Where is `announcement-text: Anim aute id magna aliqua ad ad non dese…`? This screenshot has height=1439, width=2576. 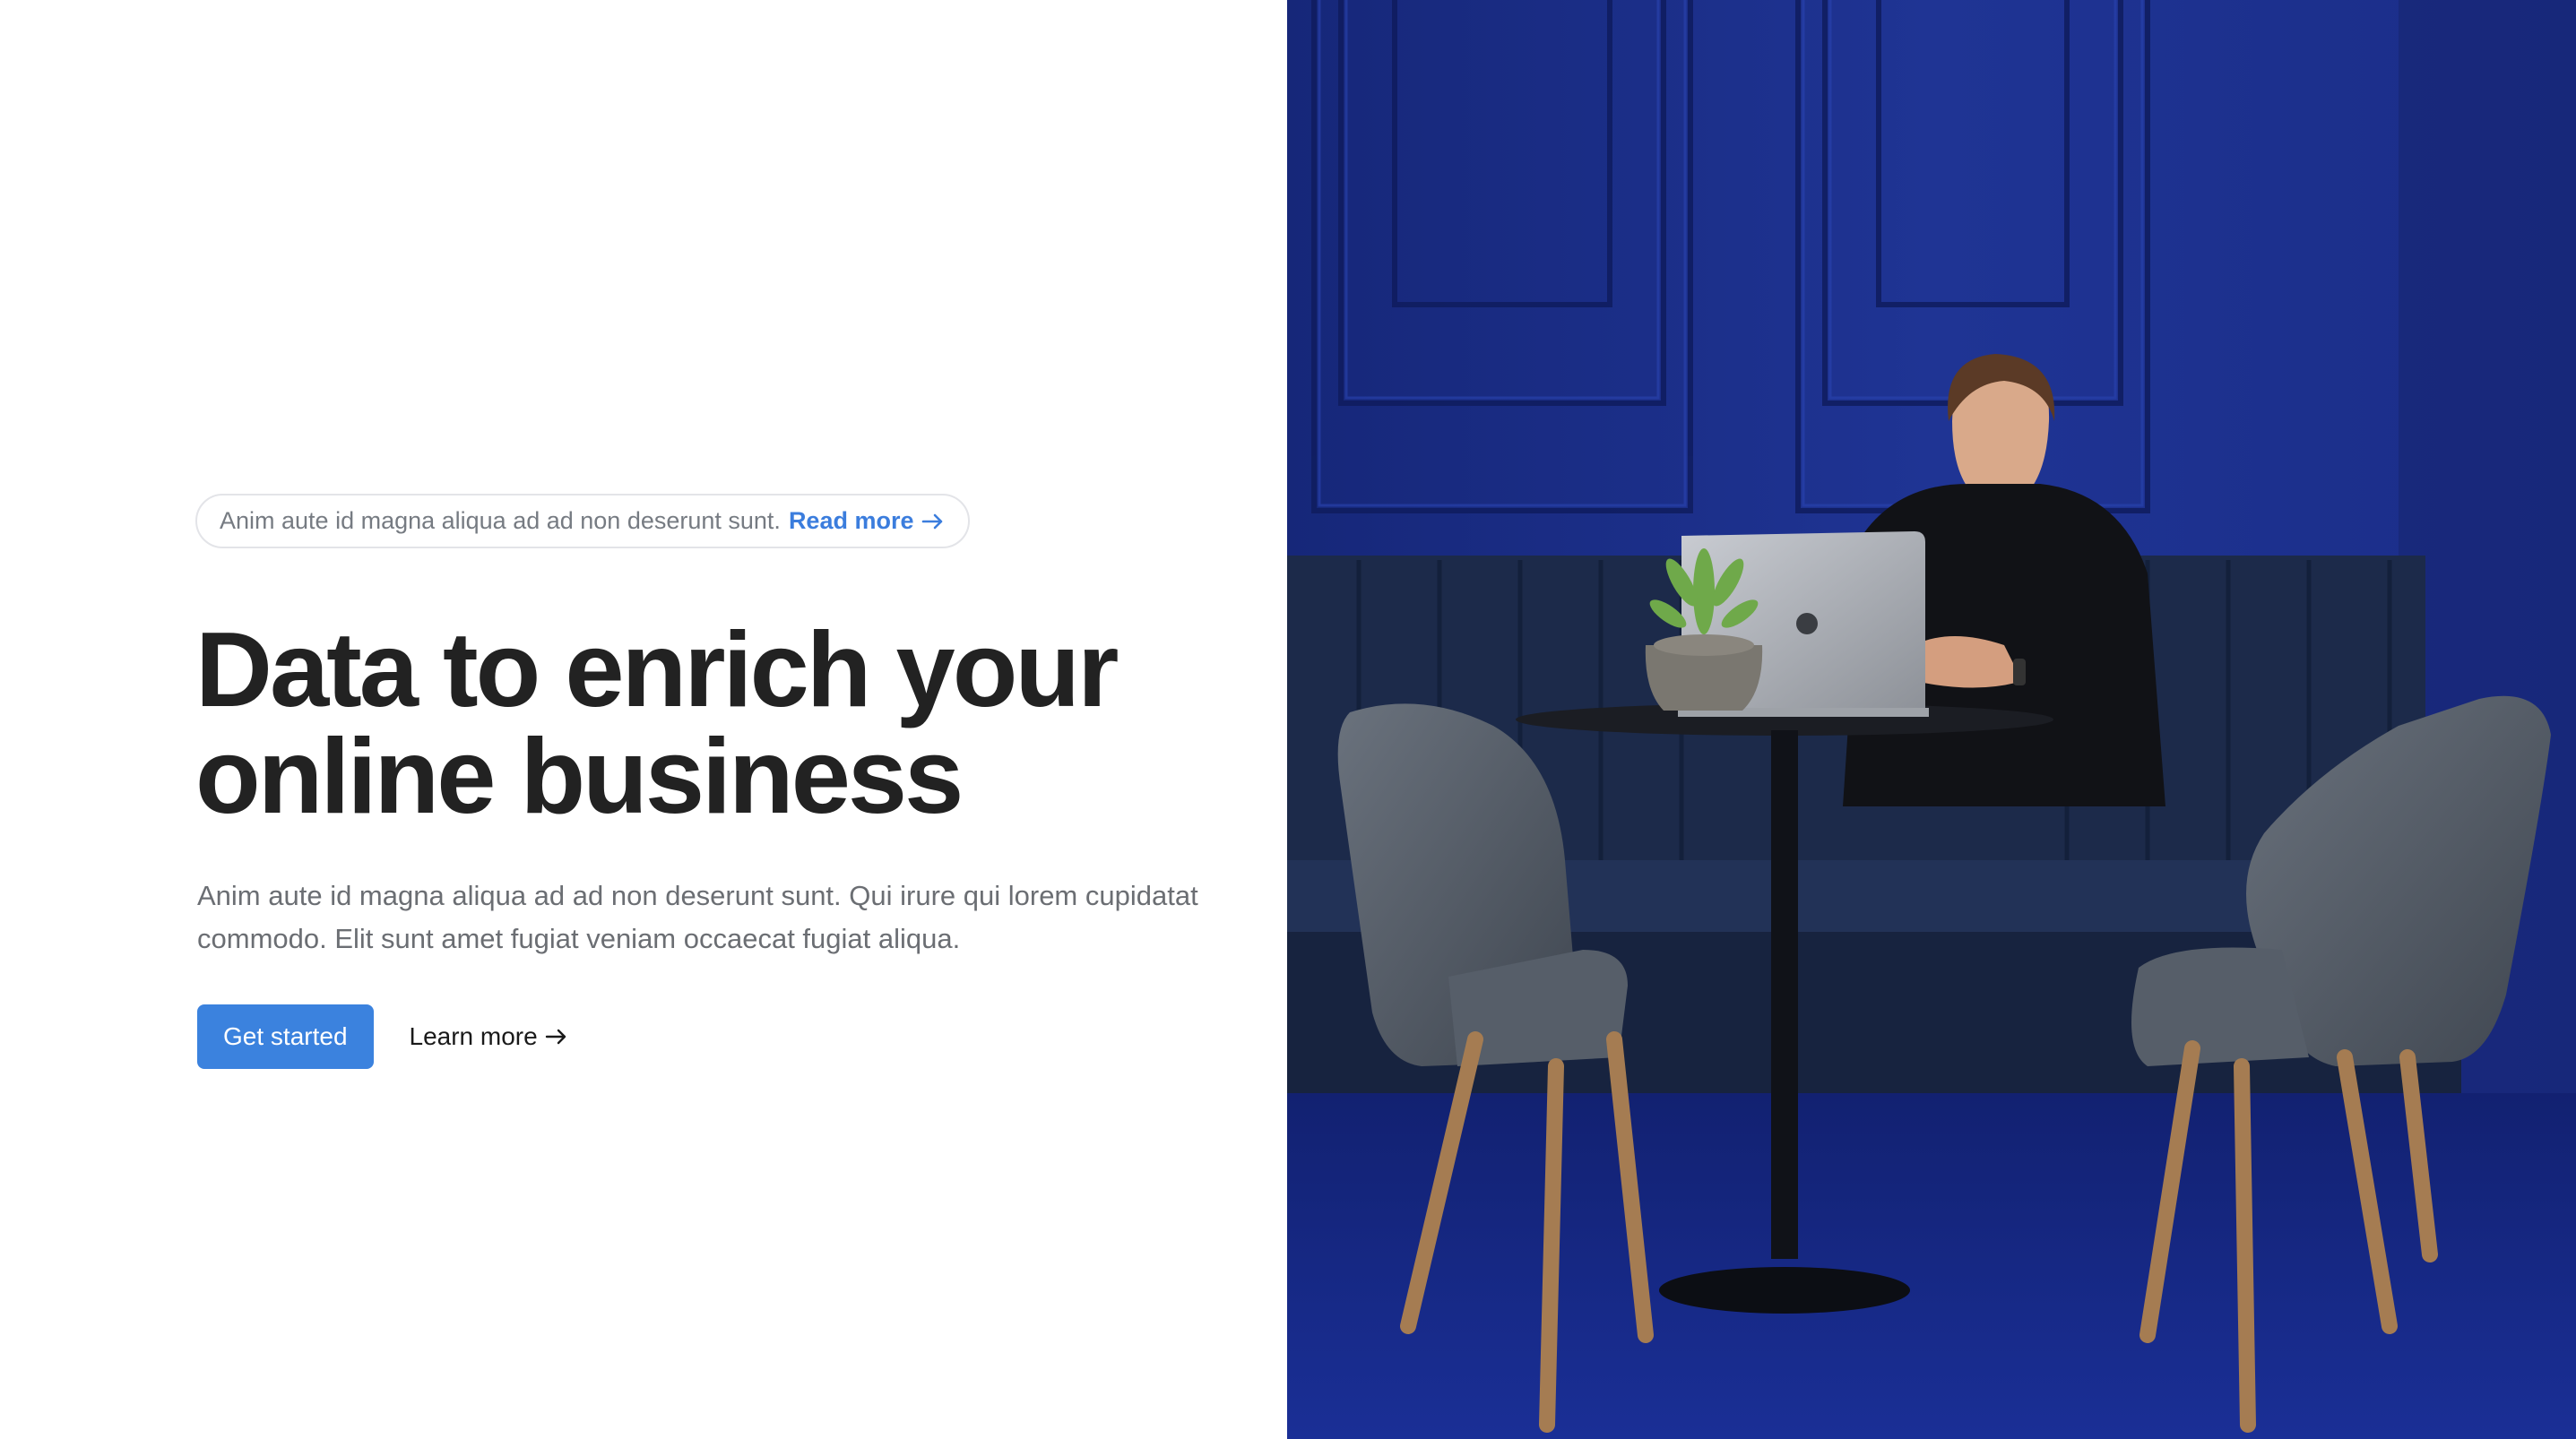 announcement-text: Anim aute id magna aliqua ad ad non dese… is located at coordinates (500, 521).